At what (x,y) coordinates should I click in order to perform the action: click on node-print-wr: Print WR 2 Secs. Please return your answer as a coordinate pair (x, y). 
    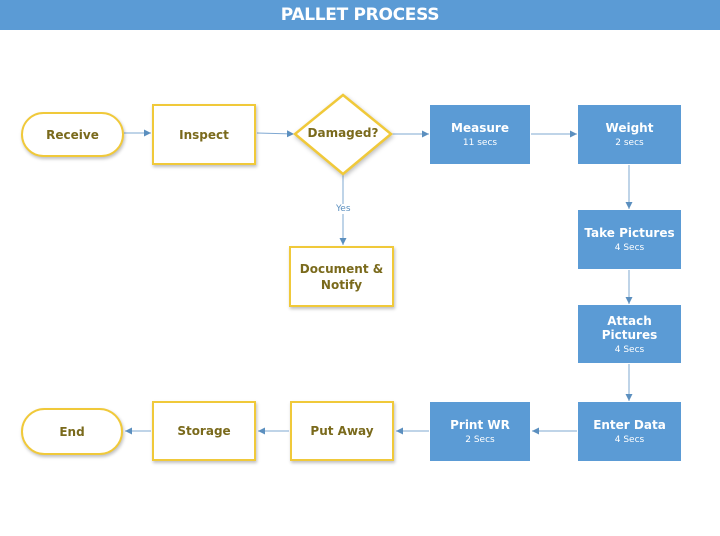
    Looking at the image, I should click on (480, 431).